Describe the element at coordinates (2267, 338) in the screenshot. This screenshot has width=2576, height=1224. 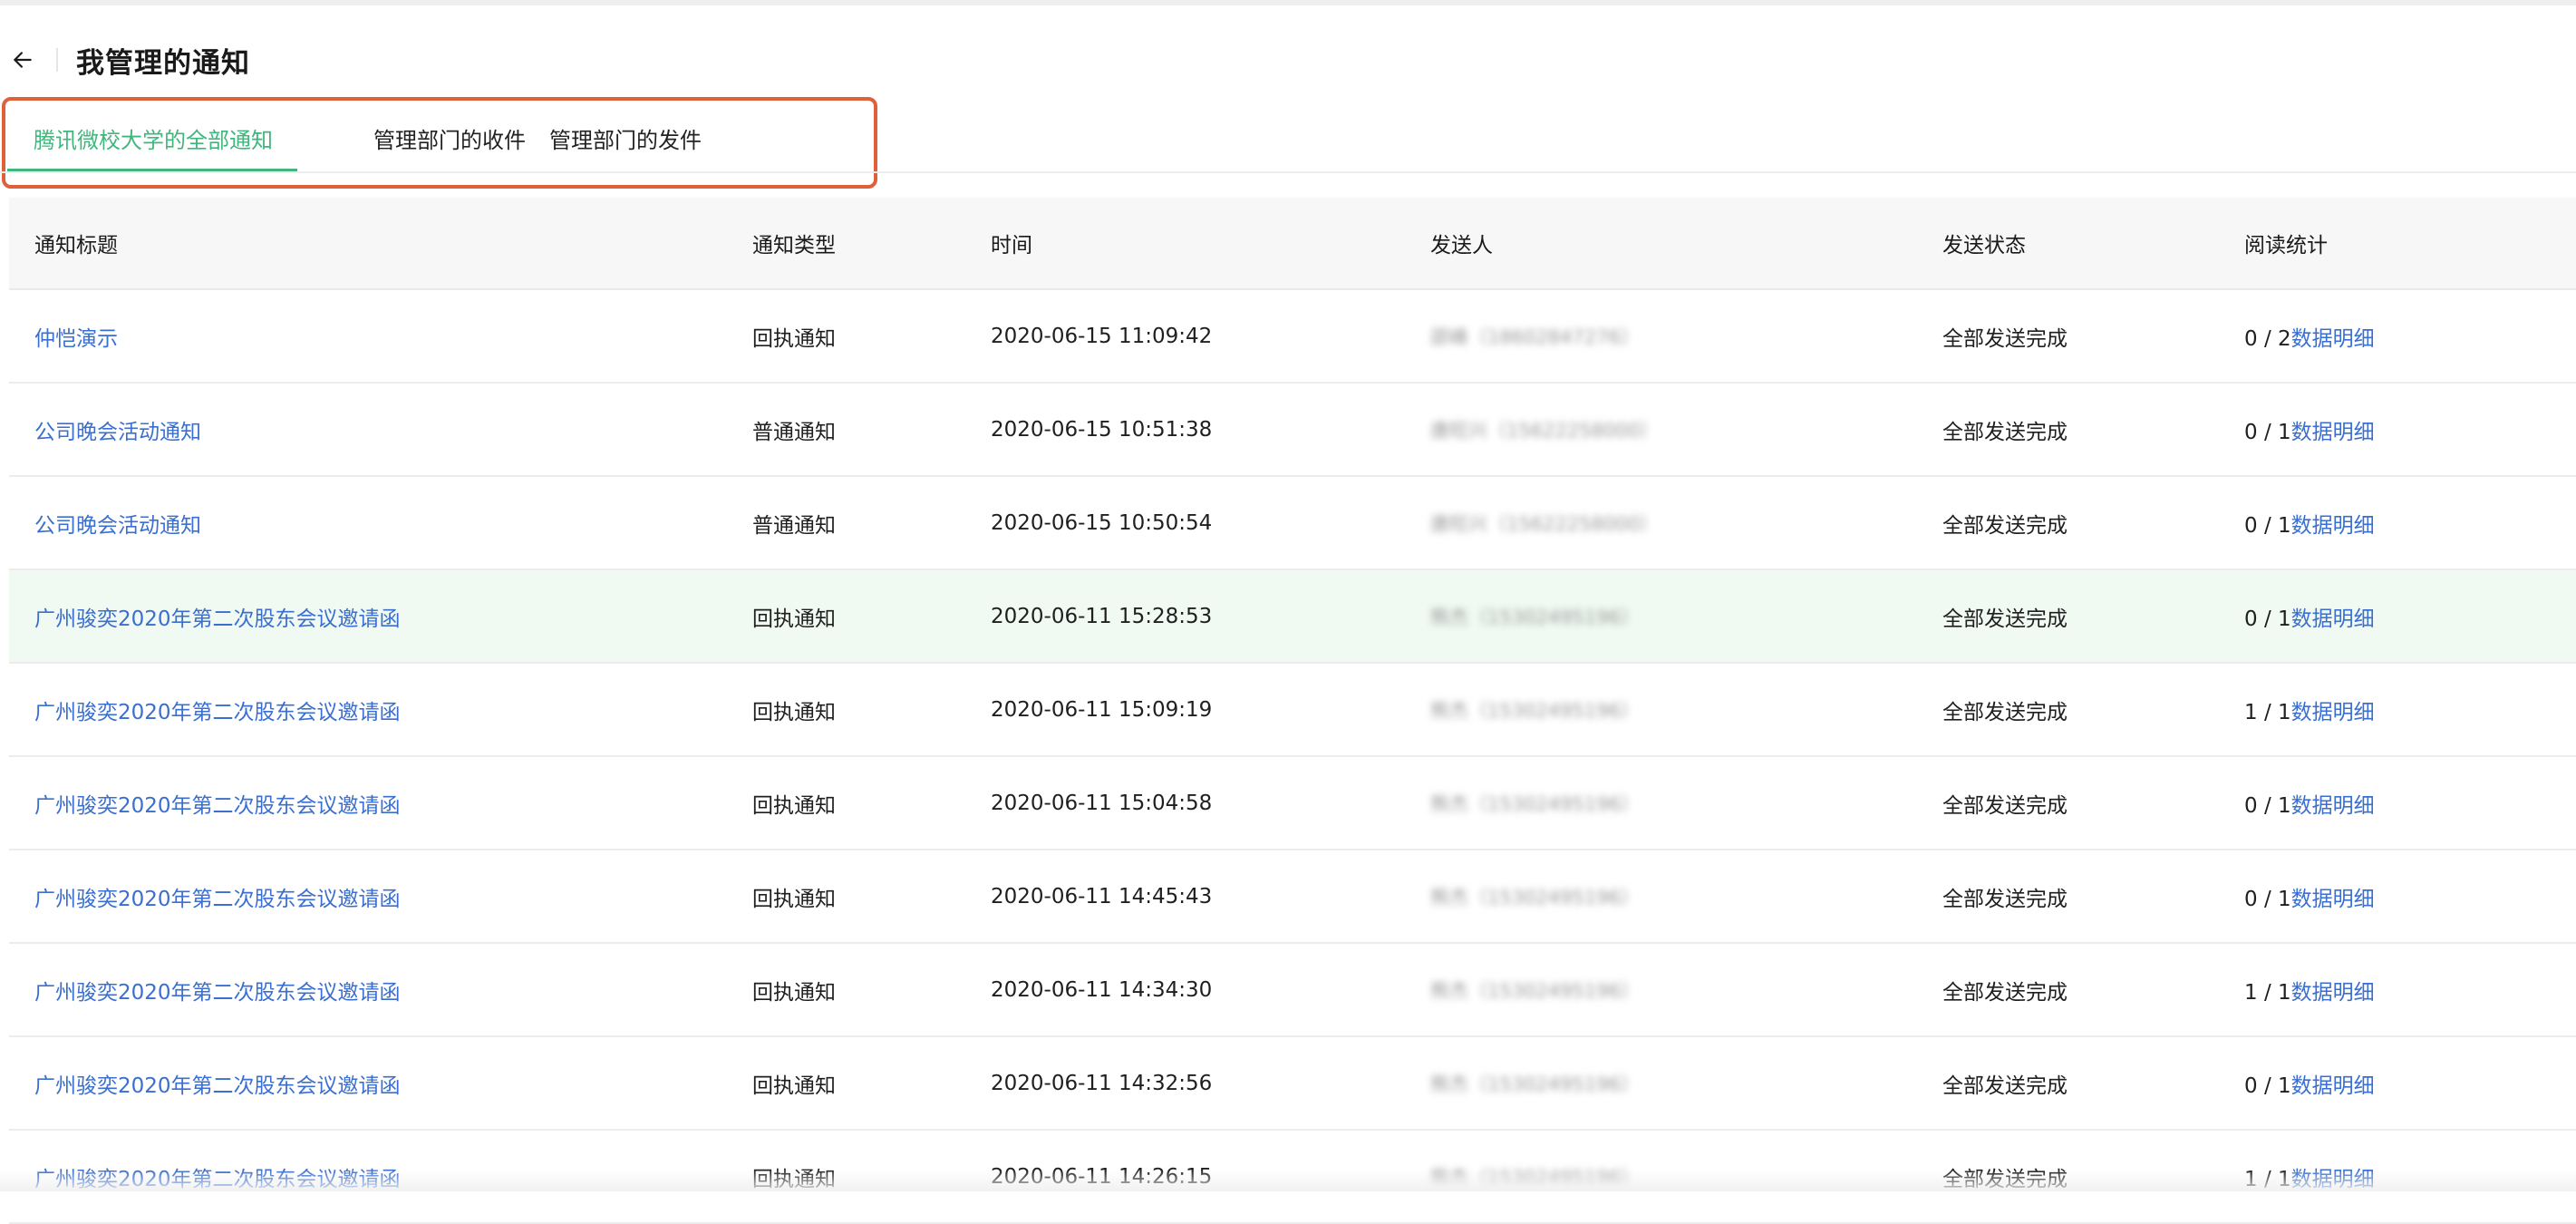
I see `read-count: 0 / 2` at that location.